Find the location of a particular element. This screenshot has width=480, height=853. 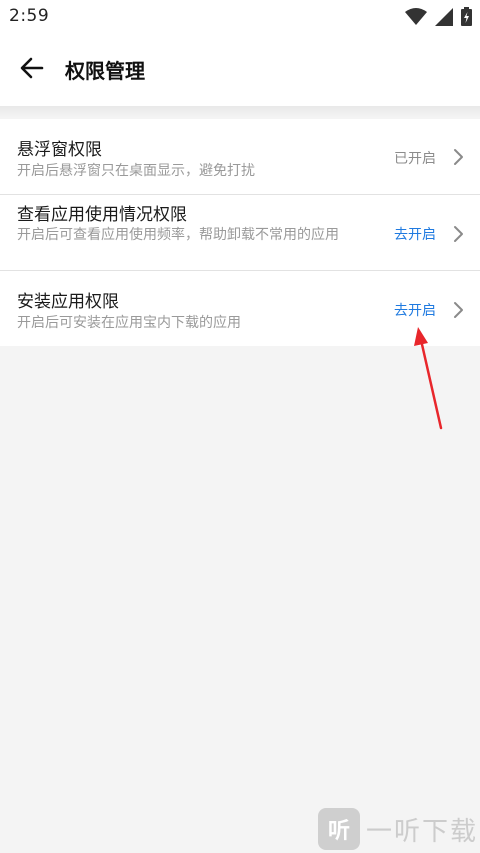

status-bar: 2:59 is located at coordinates (240, 17).